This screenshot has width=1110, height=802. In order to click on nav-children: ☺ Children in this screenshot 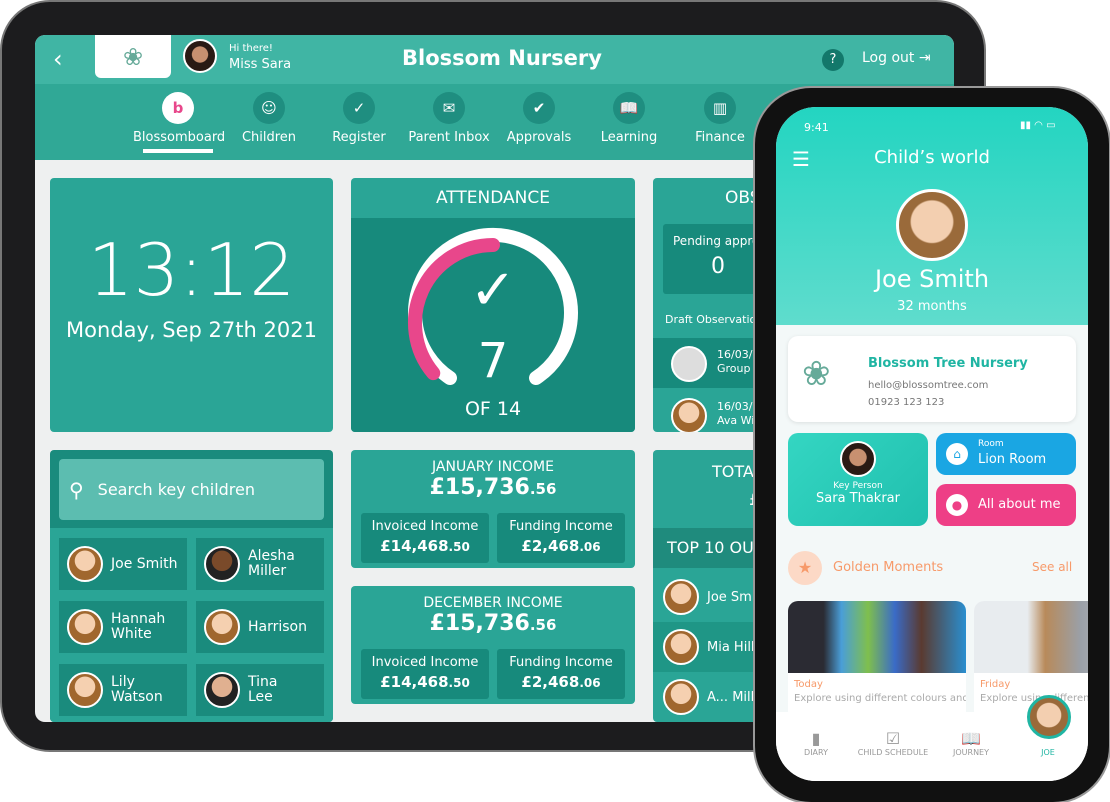, I will do `click(269, 118)`.